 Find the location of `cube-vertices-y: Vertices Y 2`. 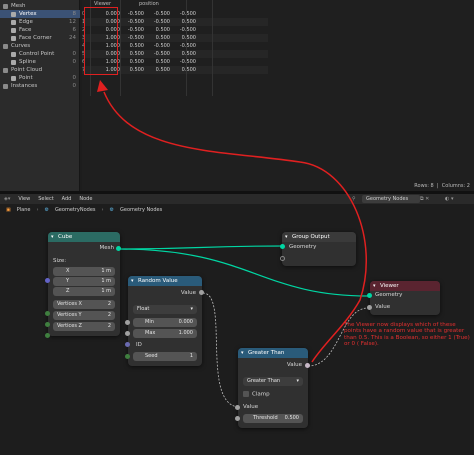

cube-vertices-y: Vertices Y 2 is located at coordinates (84, 315).